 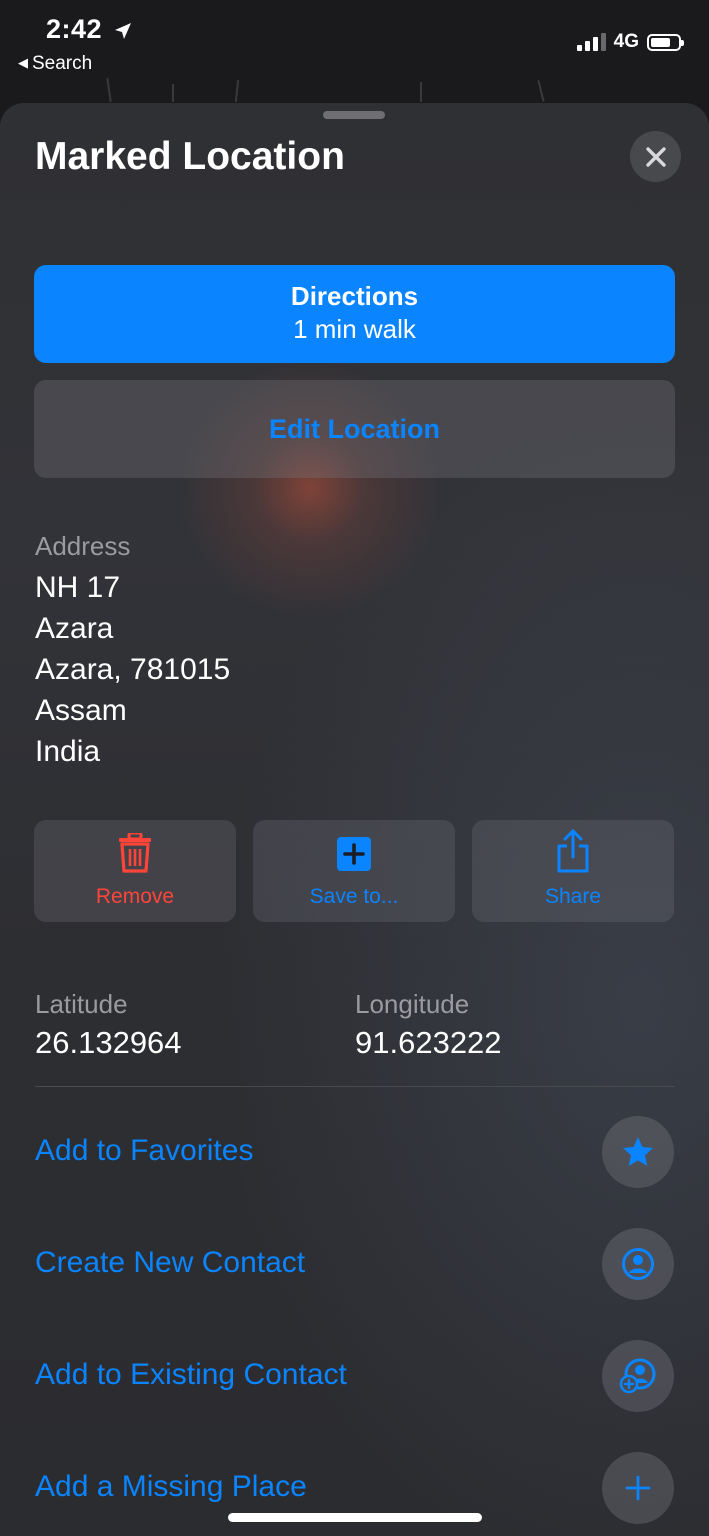 I want to click on add-place-icon-button, so click(x=638, y=1488).